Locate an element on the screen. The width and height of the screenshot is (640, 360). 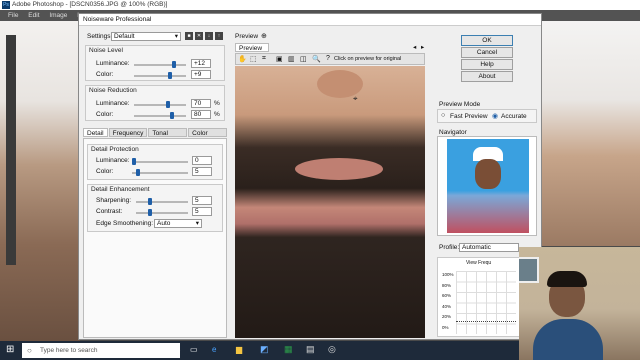
single-view-icon: ▣ is located at coordinates (279, 59).